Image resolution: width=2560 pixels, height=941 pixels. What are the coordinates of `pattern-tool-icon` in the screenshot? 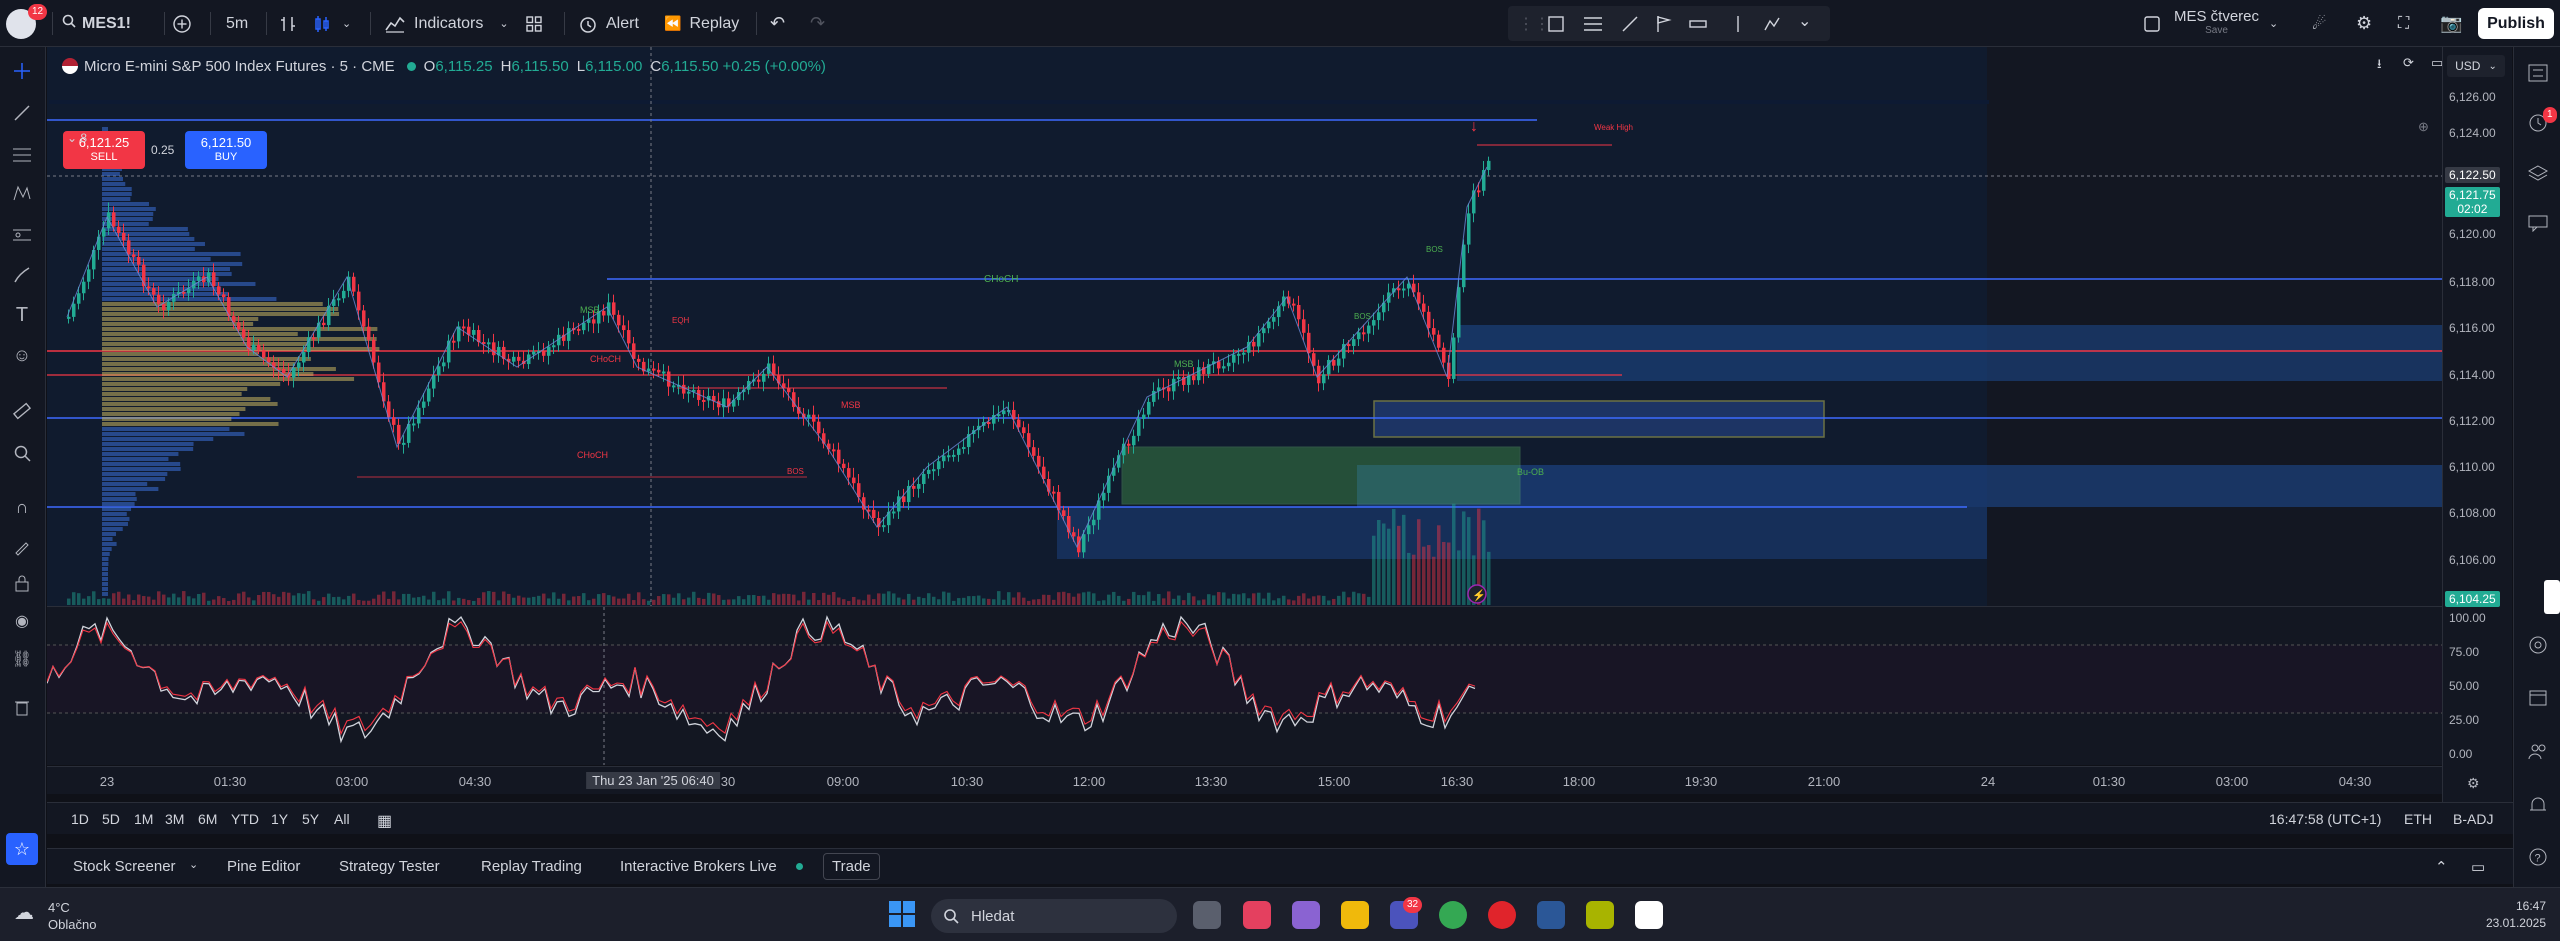 It's located at (22, 193).